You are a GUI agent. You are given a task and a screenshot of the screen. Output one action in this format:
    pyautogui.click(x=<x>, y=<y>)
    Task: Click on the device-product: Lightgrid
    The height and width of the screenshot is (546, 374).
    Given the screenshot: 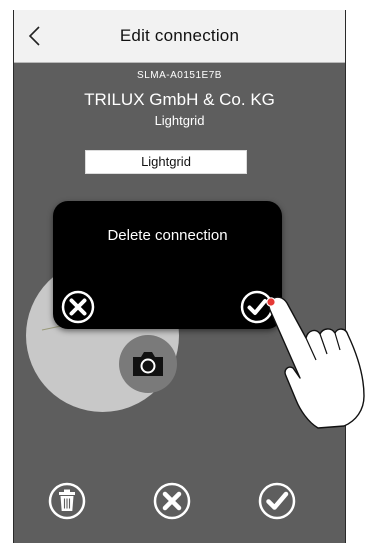 What is the action you would take?
    pyautogui.click(x=179, y=120)
    